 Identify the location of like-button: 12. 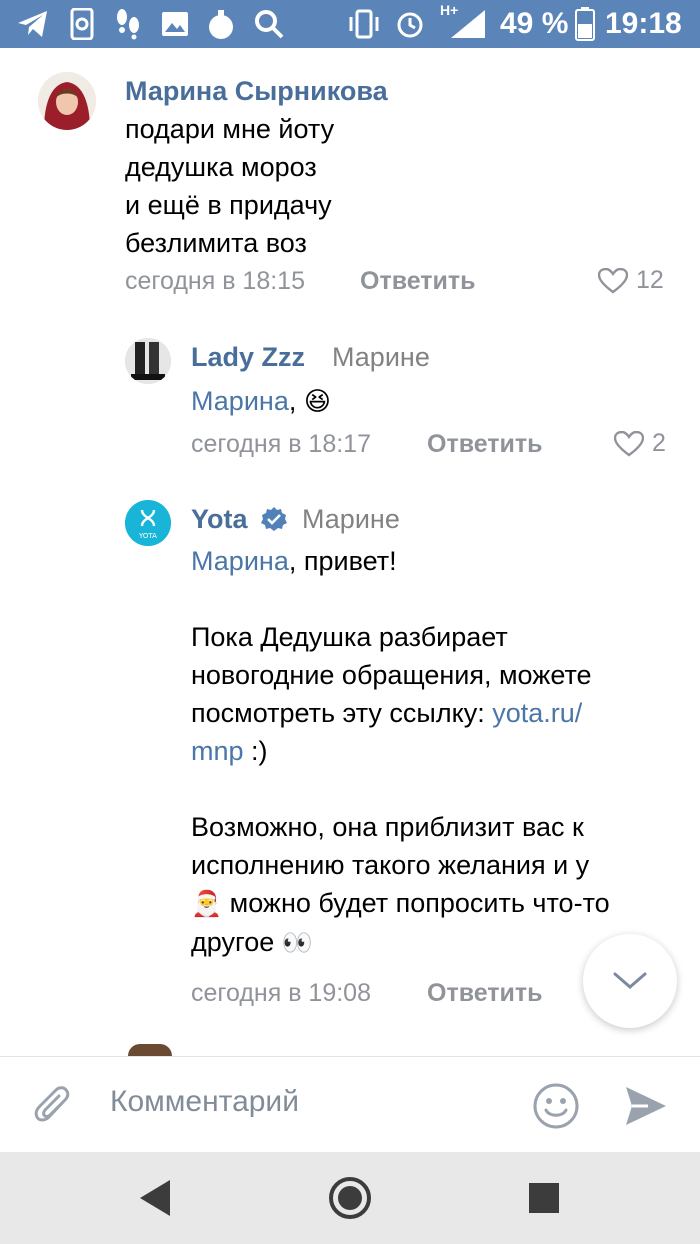
(631, 280).